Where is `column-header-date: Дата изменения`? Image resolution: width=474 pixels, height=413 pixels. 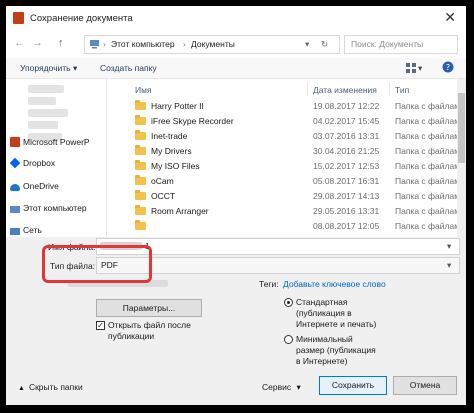
column-header-date: Дата изменения is located at coordinates (345, 90).